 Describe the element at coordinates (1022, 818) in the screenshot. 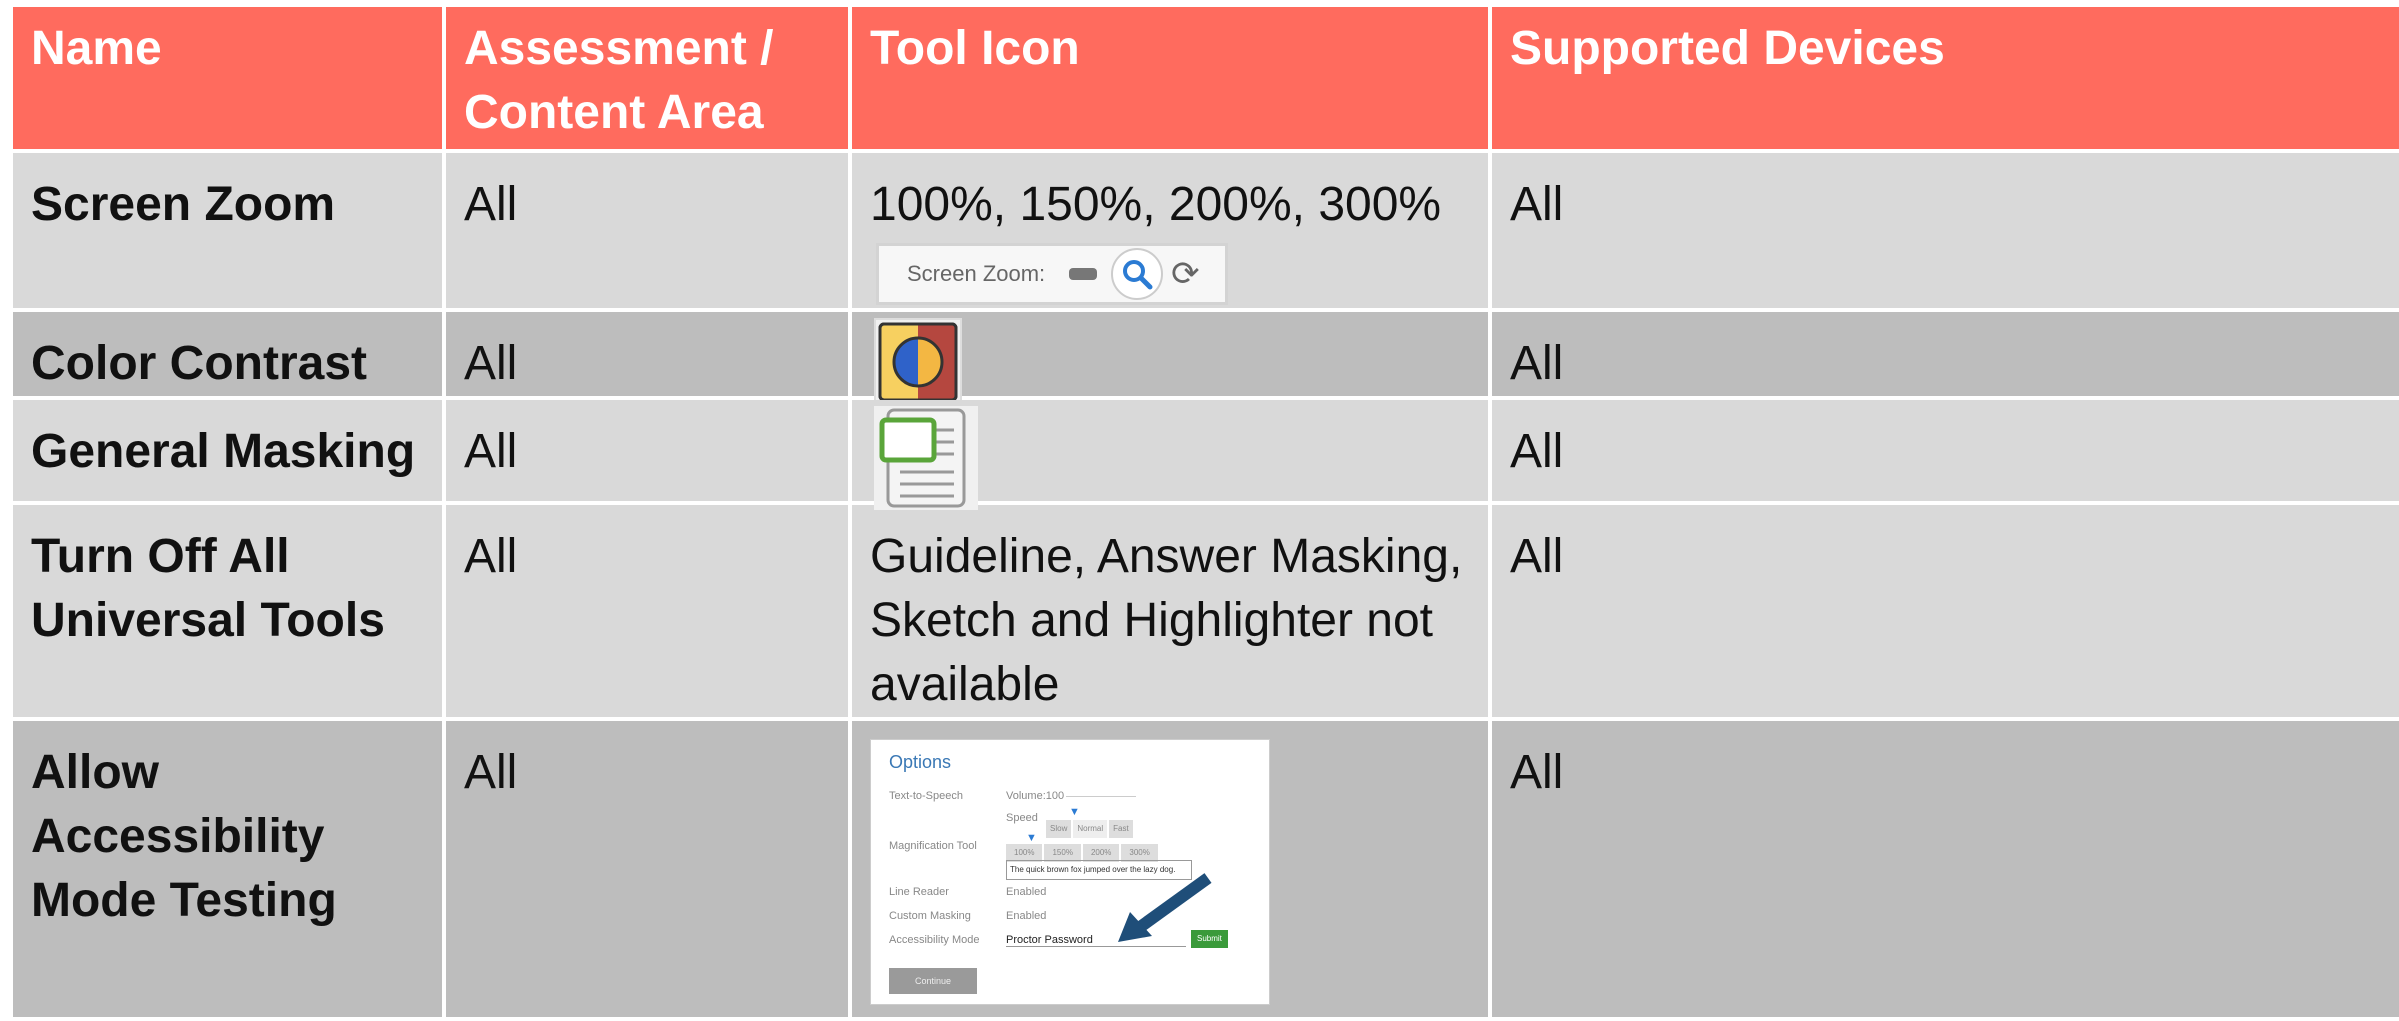

I see `speed-label: Speed` at that location.